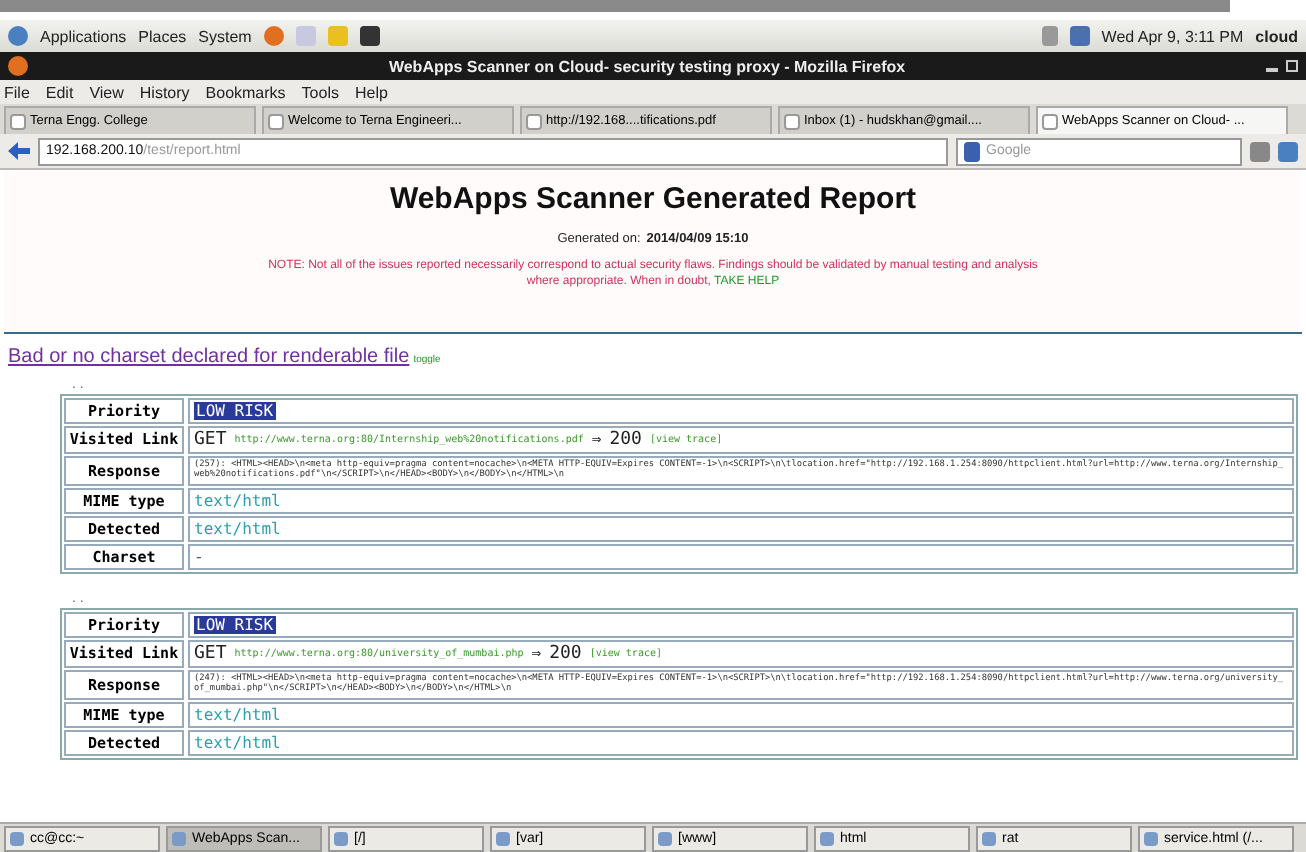 Image resolution: width=1306 pixels, height=852 pixels. I want to click on clock: Wed Apr 9, 3:11 PM, so click(1172, 36).